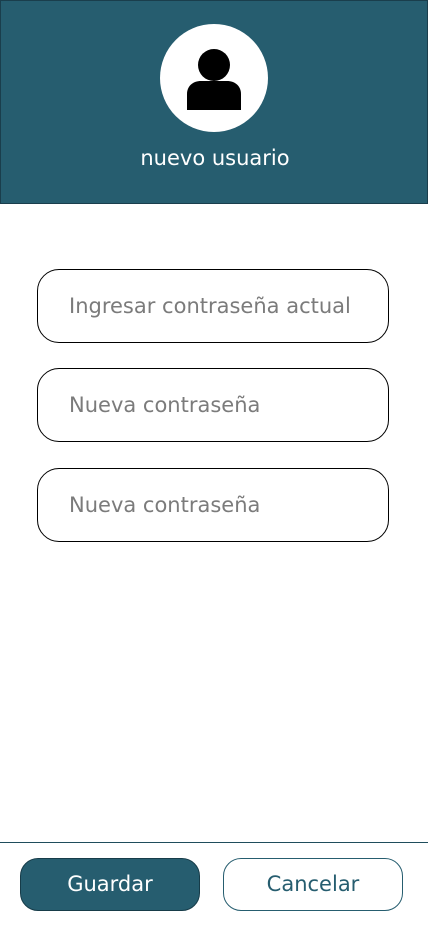 The height and width of the screenshot is (926, 428). What do you see at coordinates (215, 158) in the screenshot?
I see `username-label: nuevo usuario` at bounding box center [215, 158].